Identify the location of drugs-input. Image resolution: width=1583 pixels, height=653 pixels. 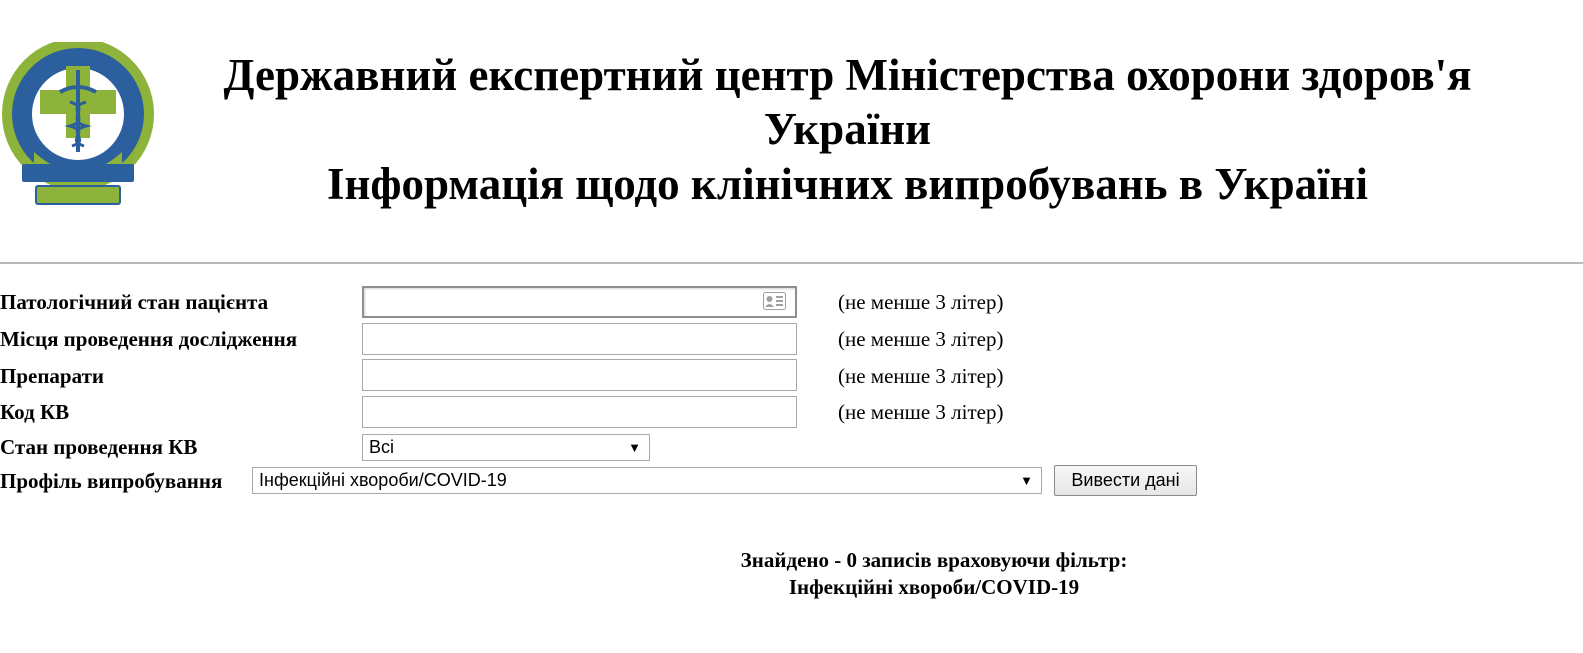
(579, 375).